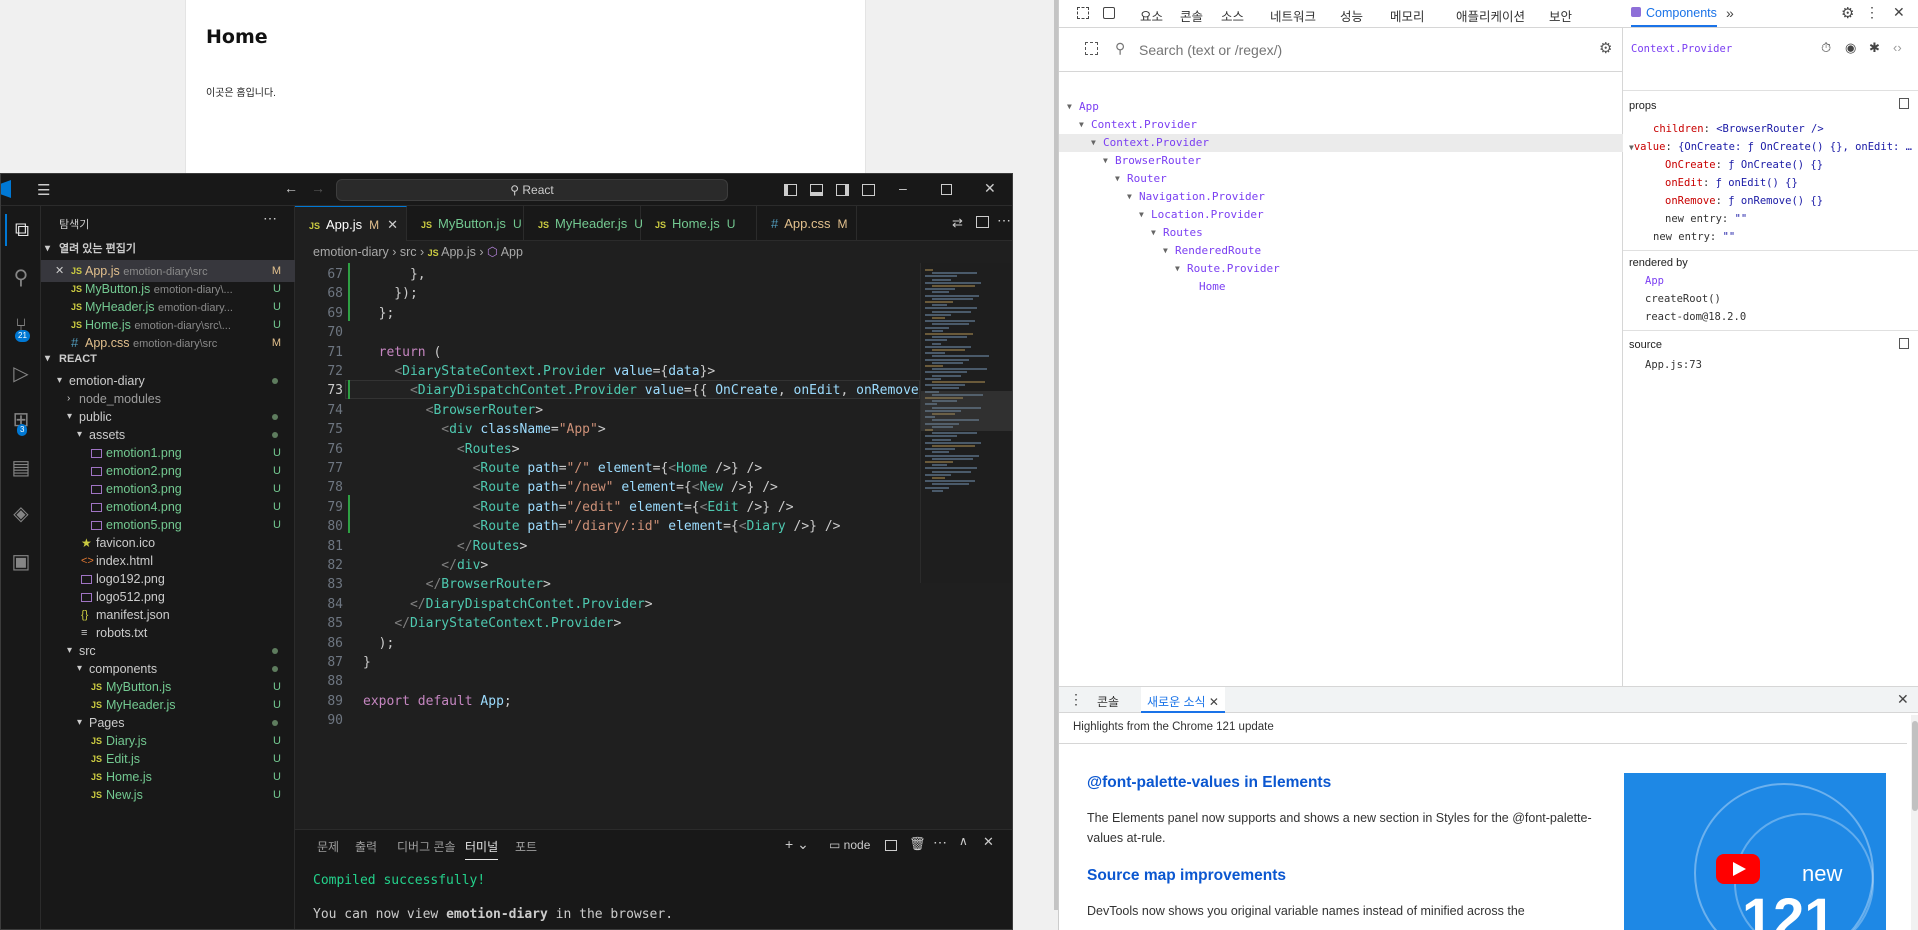  I want to click on more-actions-icon: ⋯, so click(270, 218).